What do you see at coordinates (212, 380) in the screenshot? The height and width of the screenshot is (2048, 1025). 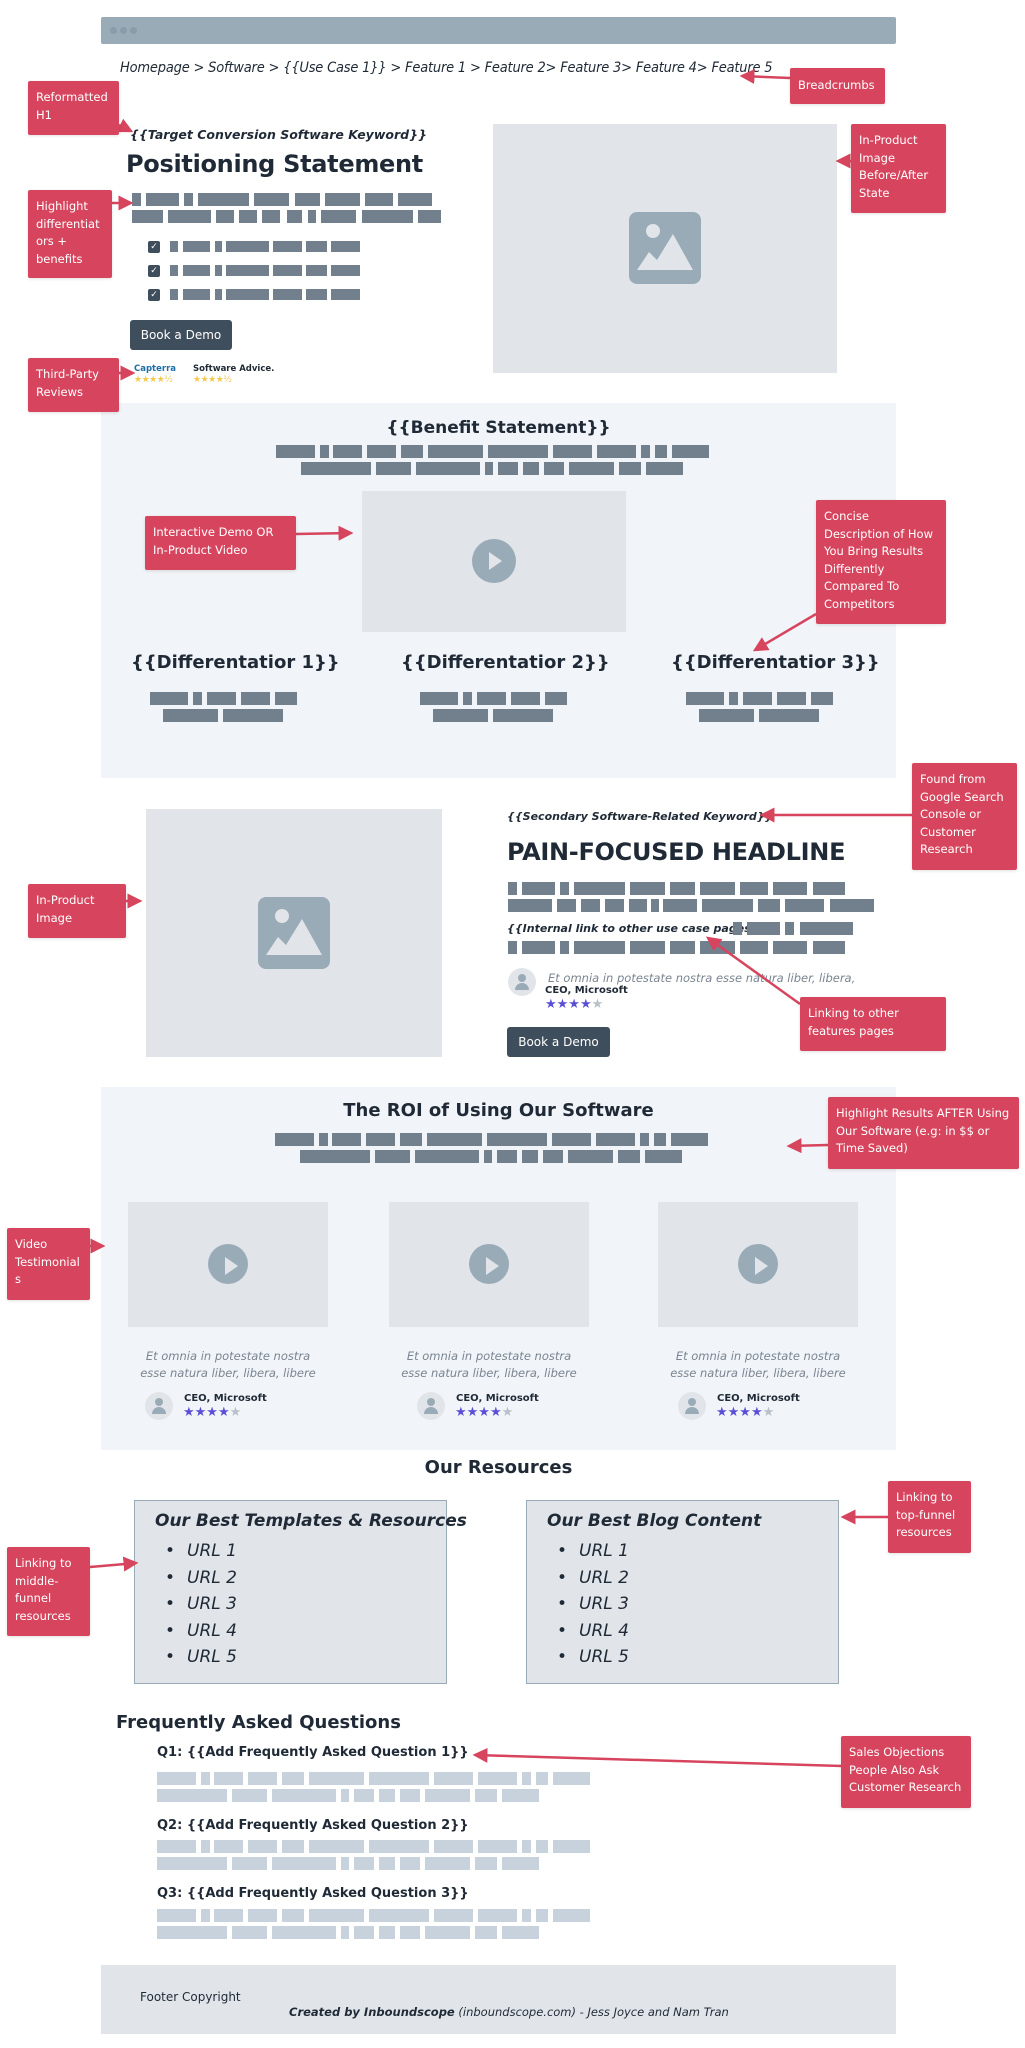 I see `software-advice-rating-stars: ★★★★½` at bounding box center [212, 380].